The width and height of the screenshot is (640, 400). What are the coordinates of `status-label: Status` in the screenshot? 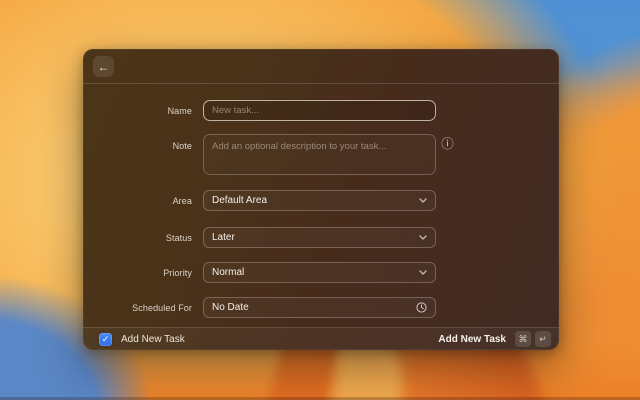 It's located at (178, 237).